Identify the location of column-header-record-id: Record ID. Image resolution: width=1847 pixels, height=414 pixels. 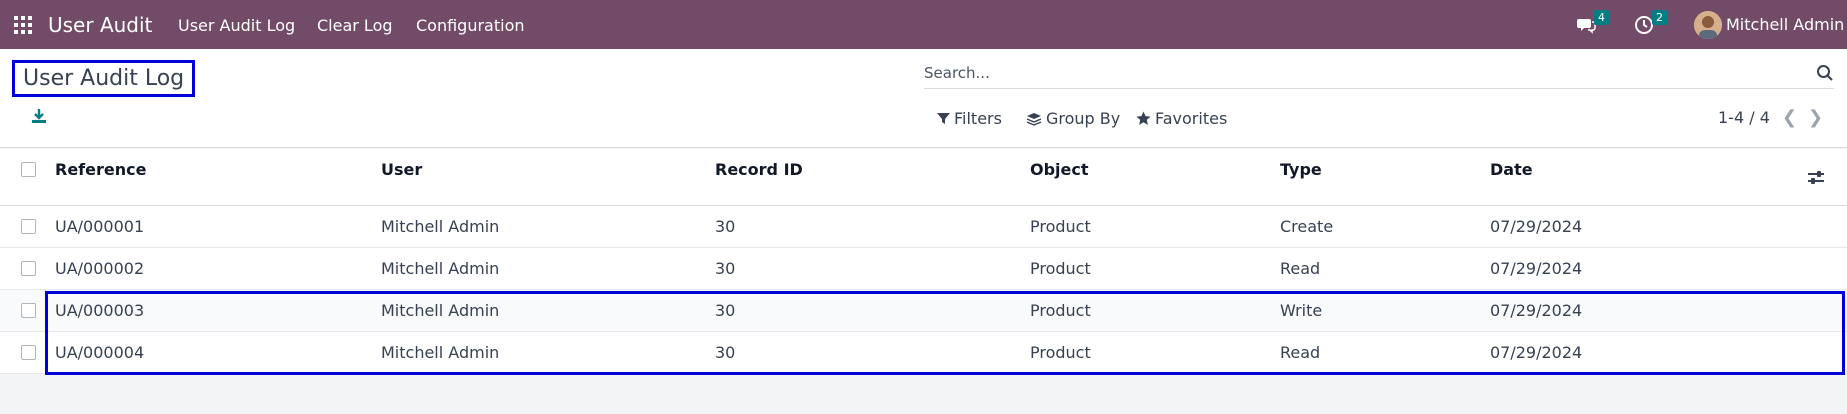
(759, 169).